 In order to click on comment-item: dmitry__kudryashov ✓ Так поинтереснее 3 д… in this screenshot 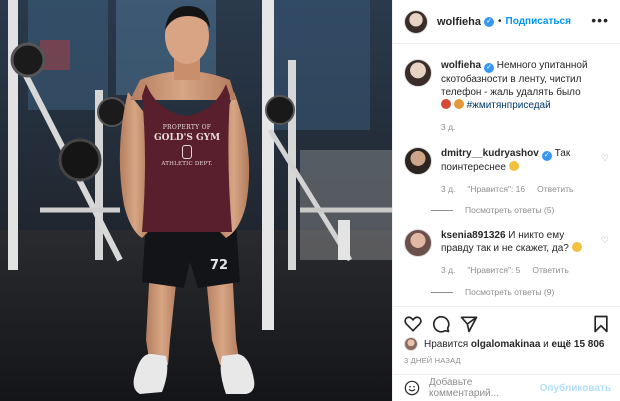, I will do `click(506, 171)`.